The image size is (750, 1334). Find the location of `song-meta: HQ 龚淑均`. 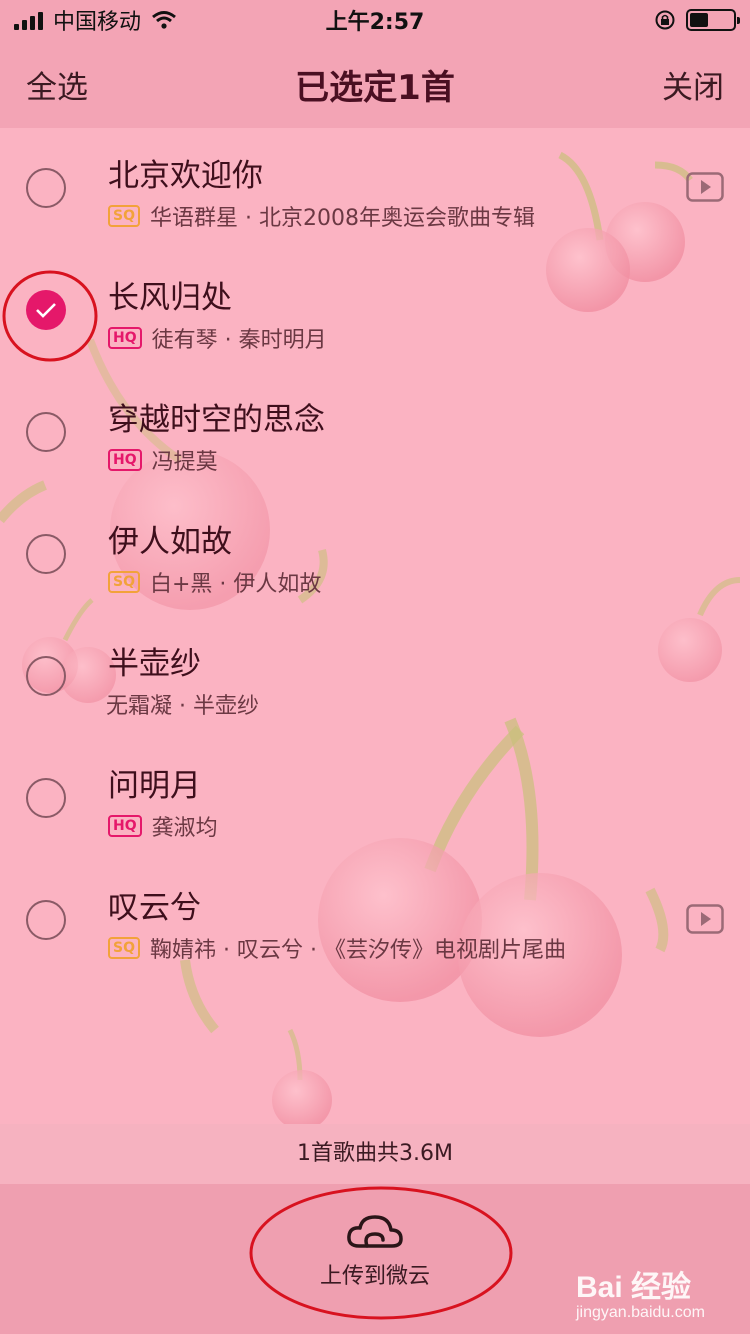

song-meta: HQ 龚淑均 is located at coordinates (163, 826).